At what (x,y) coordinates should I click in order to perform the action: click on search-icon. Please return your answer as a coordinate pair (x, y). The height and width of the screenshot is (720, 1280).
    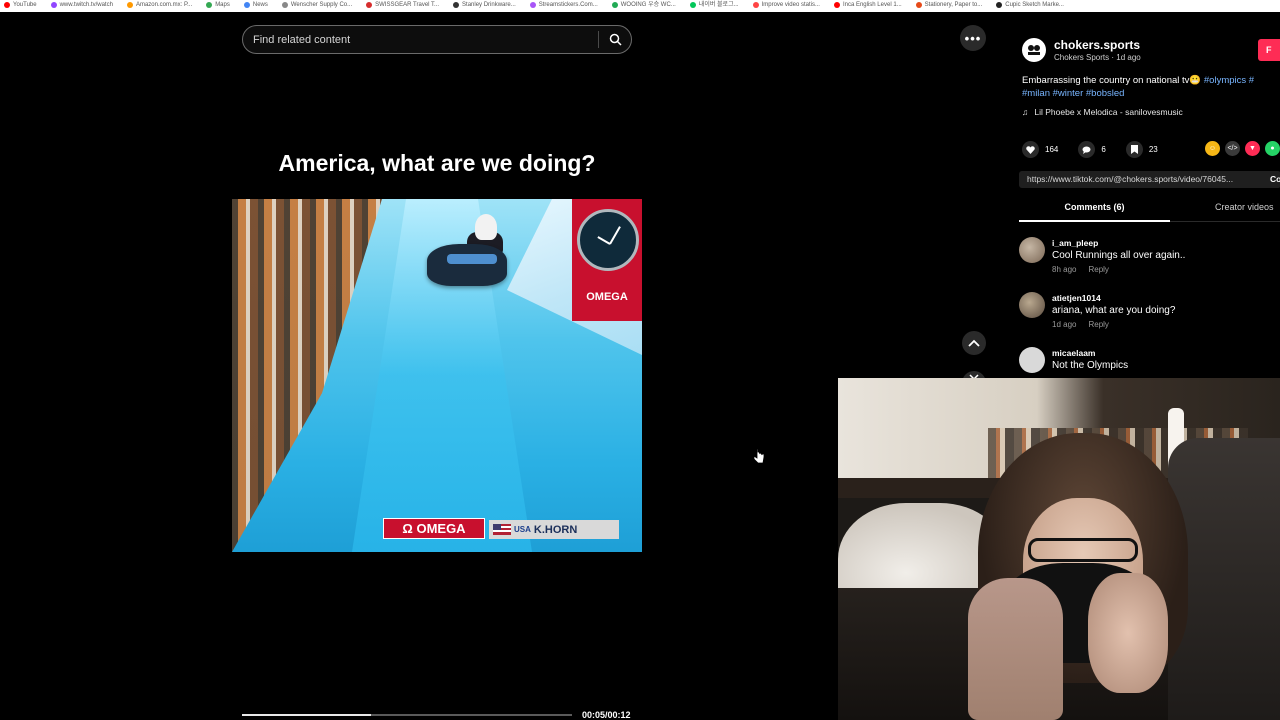
    Looking at the image, I should click on (615, 40).